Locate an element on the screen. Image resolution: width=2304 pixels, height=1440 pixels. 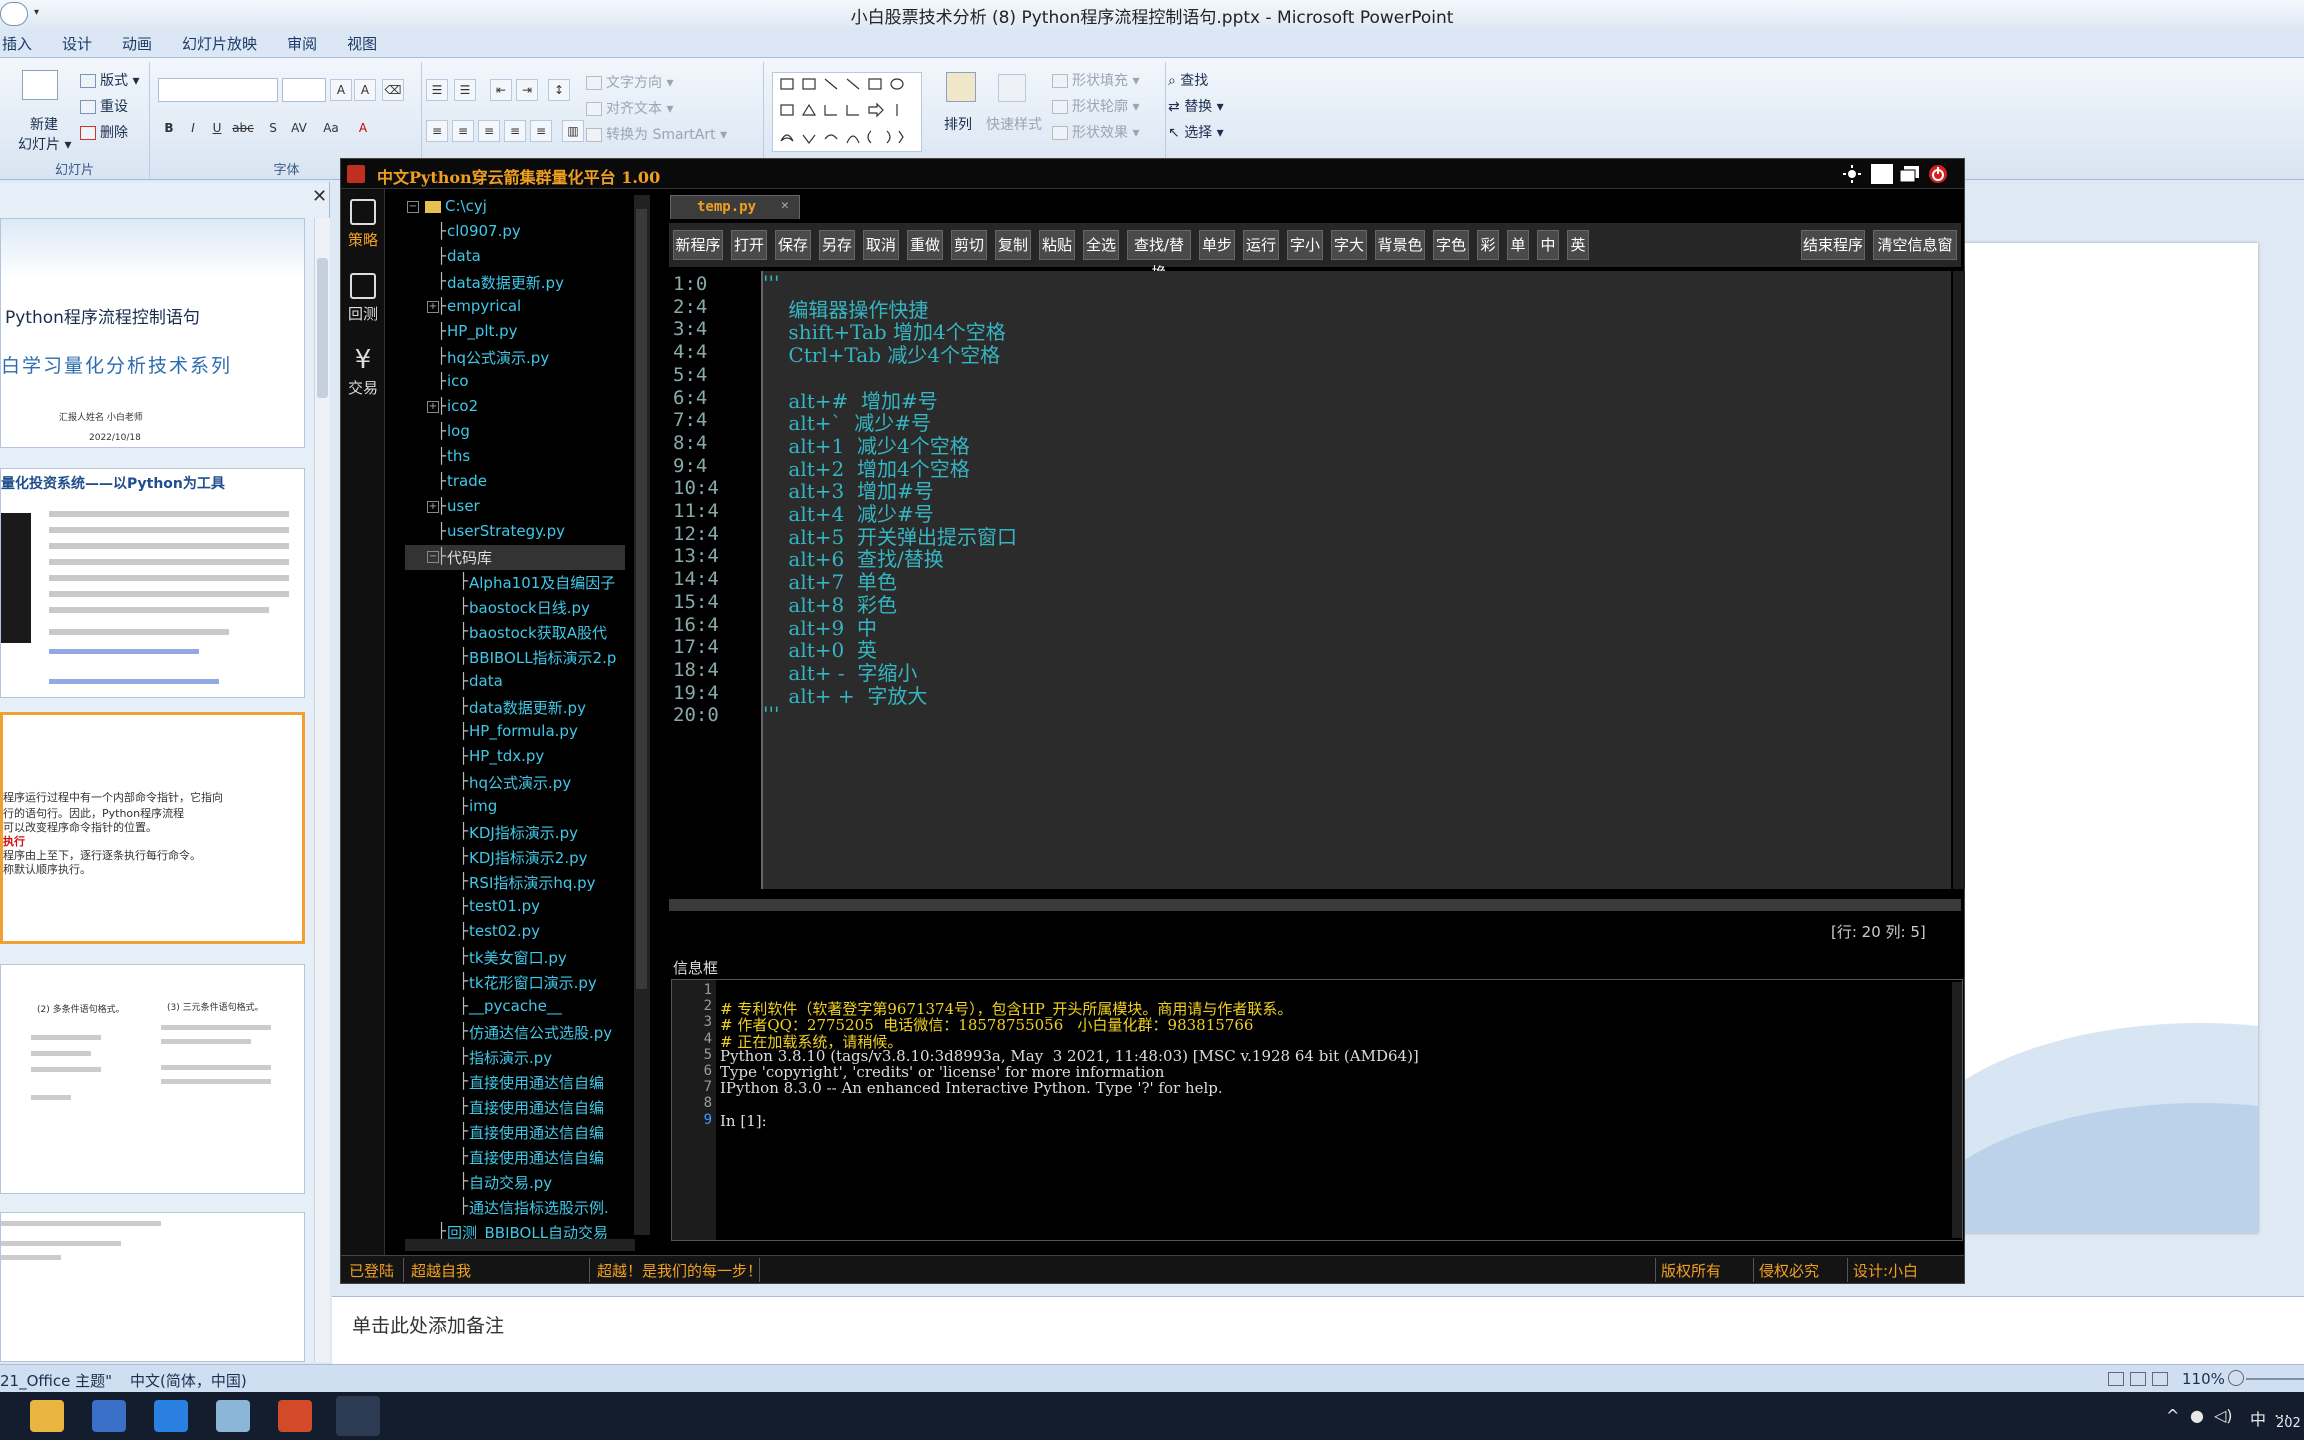
shadow-button: S is located at coordinates (273, 129).